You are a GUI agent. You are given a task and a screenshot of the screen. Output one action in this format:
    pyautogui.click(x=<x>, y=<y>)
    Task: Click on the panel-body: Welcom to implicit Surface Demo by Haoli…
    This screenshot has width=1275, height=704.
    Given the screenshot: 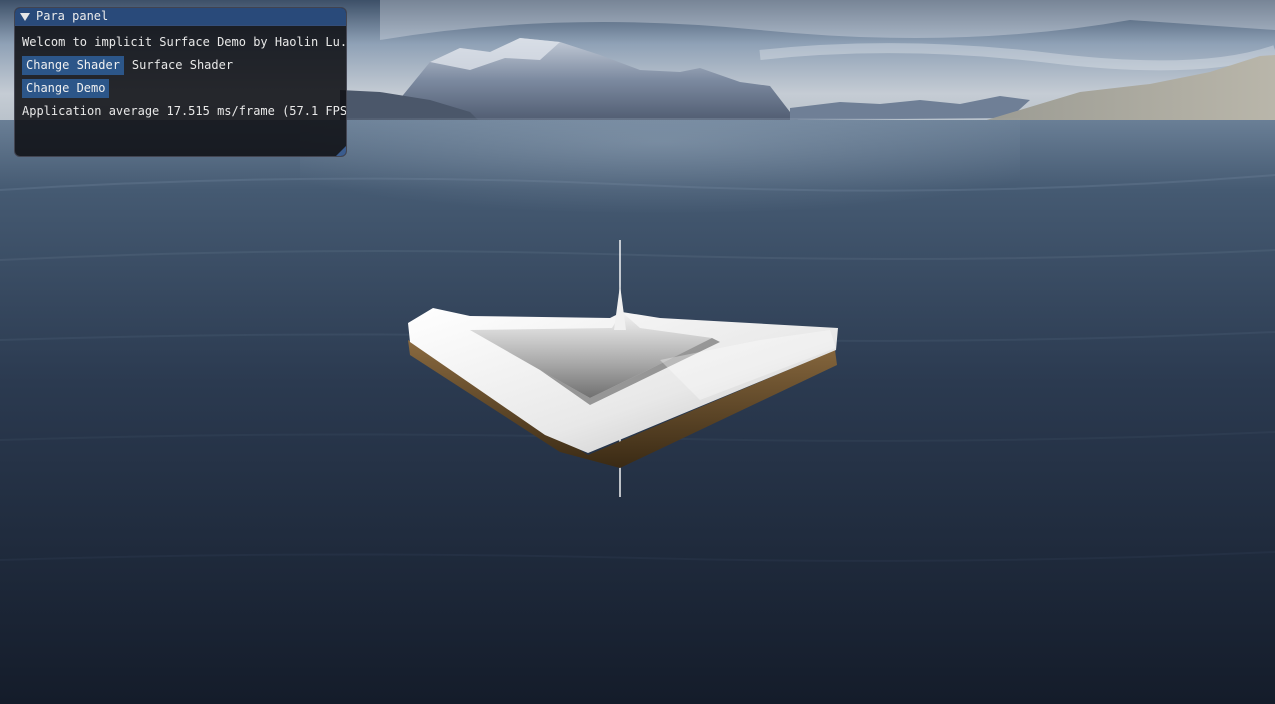 What is the action you would take?
    pyautogui.click(x=180, y=73)
    